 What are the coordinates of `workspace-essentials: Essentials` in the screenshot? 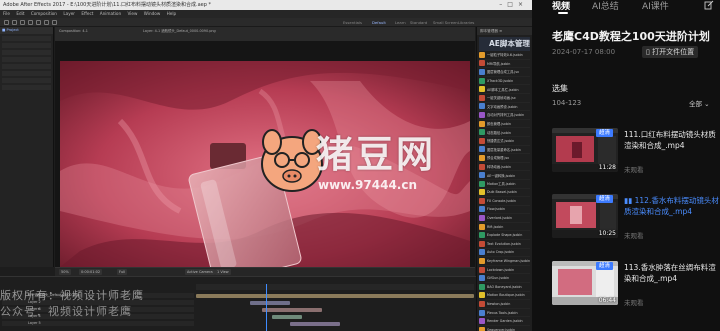 It's located at (352, 22).